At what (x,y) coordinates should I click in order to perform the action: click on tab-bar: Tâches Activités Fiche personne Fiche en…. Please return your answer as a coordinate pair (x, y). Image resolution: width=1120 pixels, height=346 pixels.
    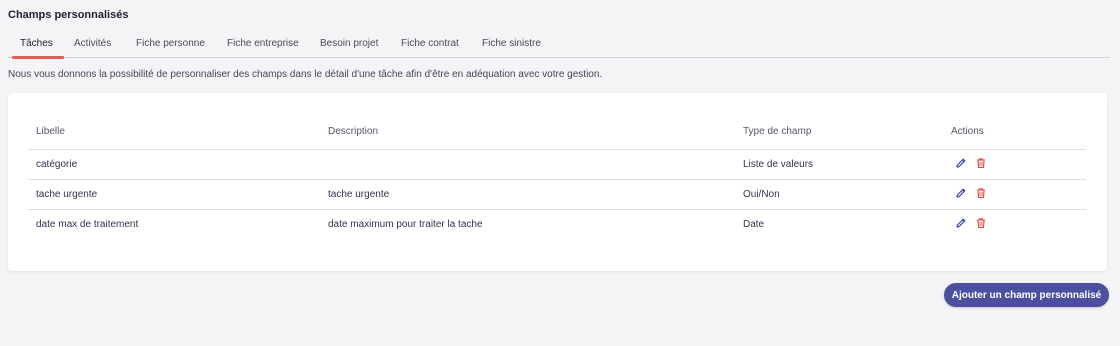
    Looking at the image, I should click on (559, 48).